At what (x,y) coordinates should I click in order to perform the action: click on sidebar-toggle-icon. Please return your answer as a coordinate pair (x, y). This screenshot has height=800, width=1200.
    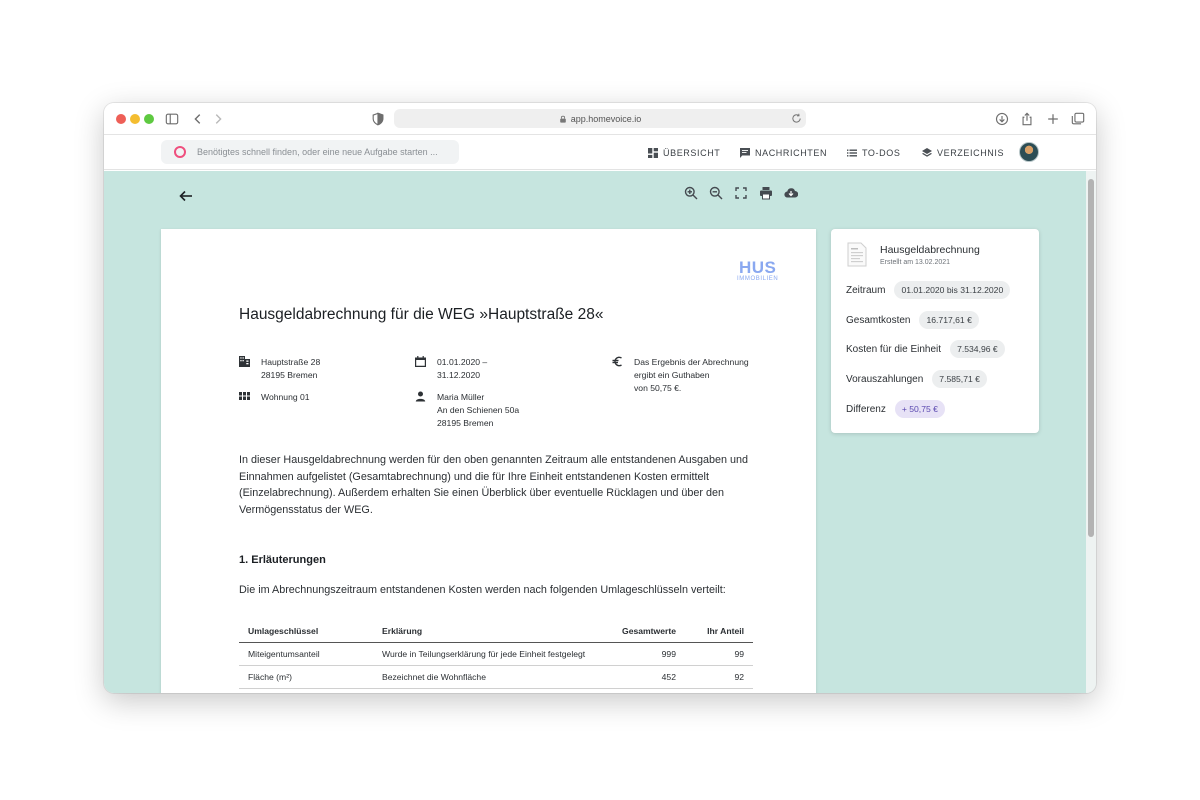
    Looking at the image, I should click on (172, 119).